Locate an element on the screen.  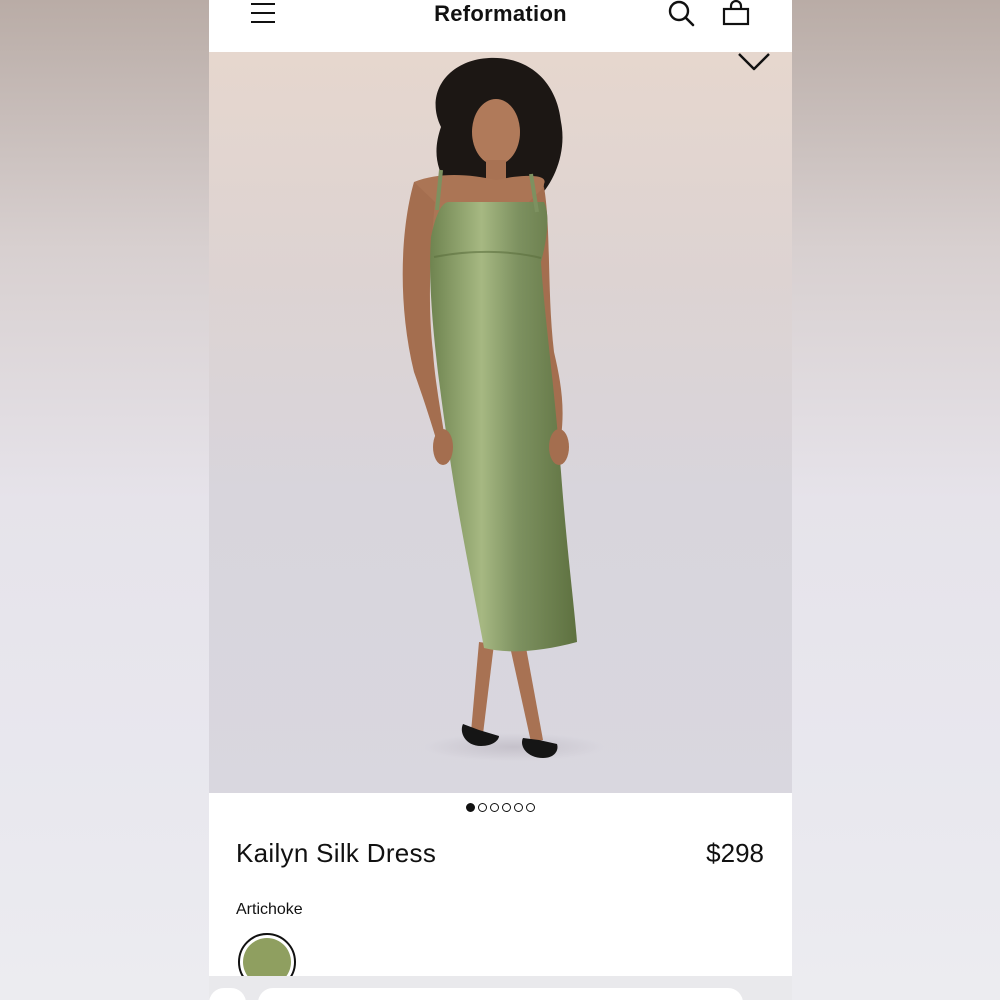
model-photo is located at coordinates (503, 409).